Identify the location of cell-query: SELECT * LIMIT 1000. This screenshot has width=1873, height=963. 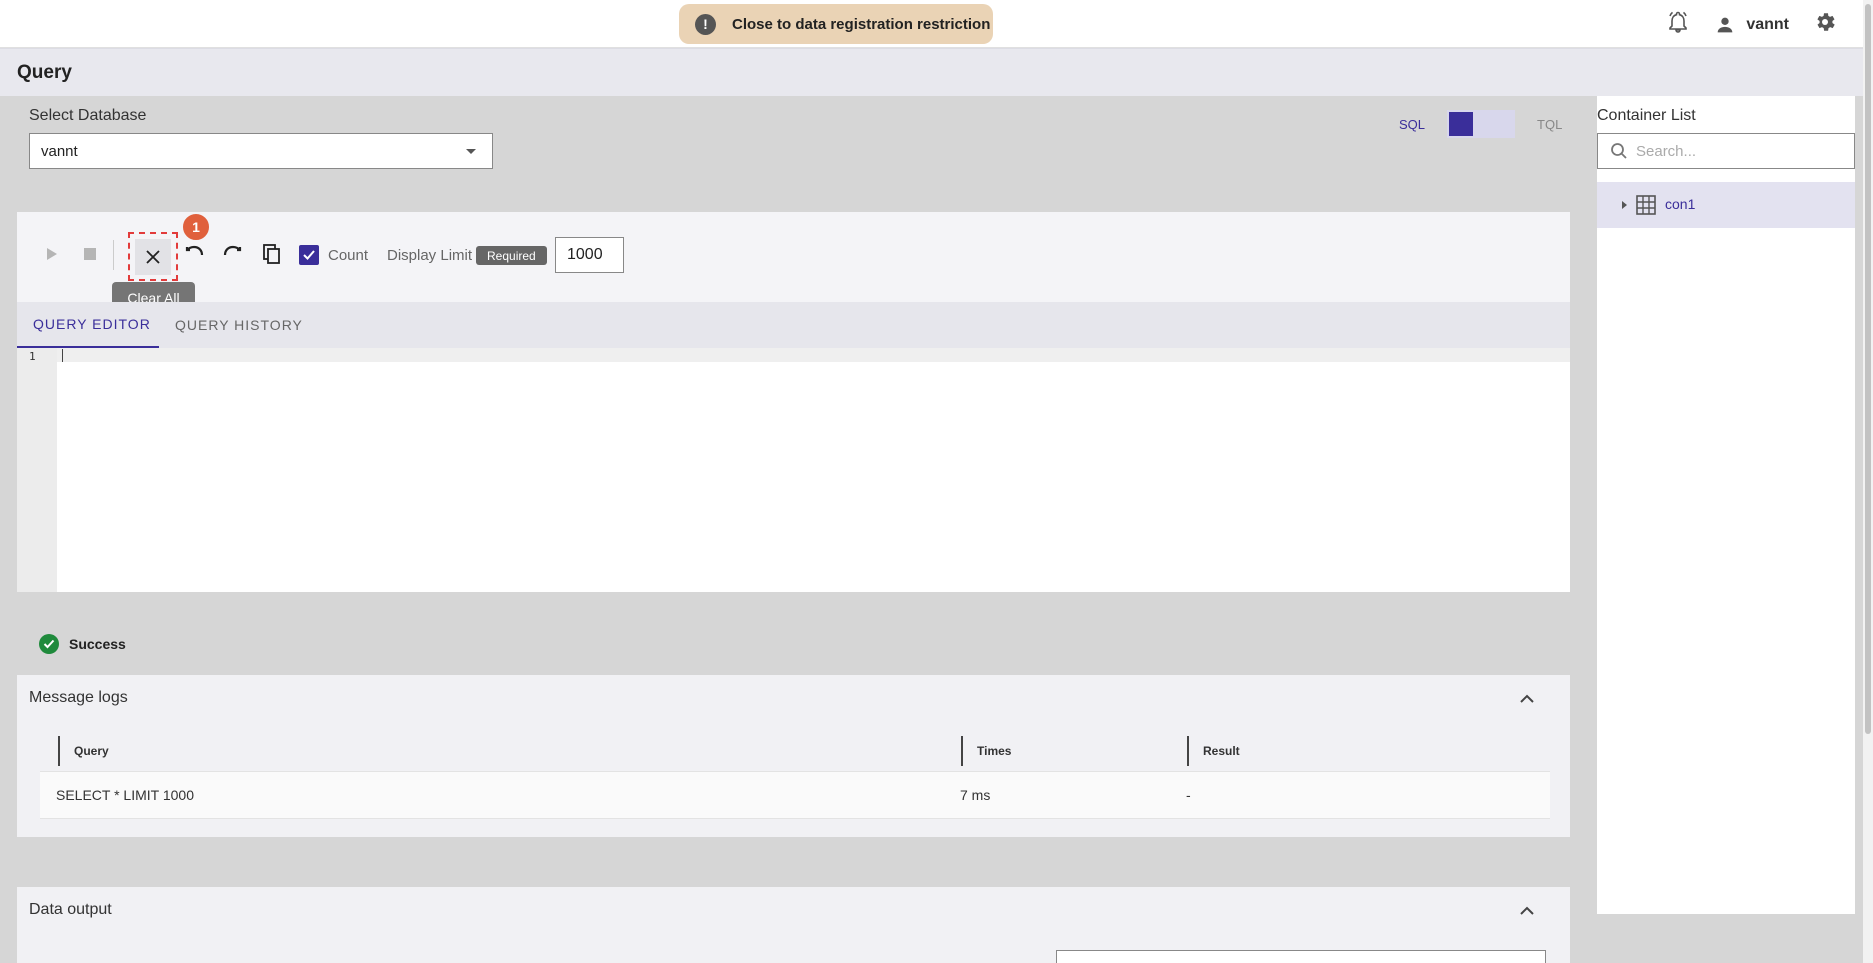
(125, 795).